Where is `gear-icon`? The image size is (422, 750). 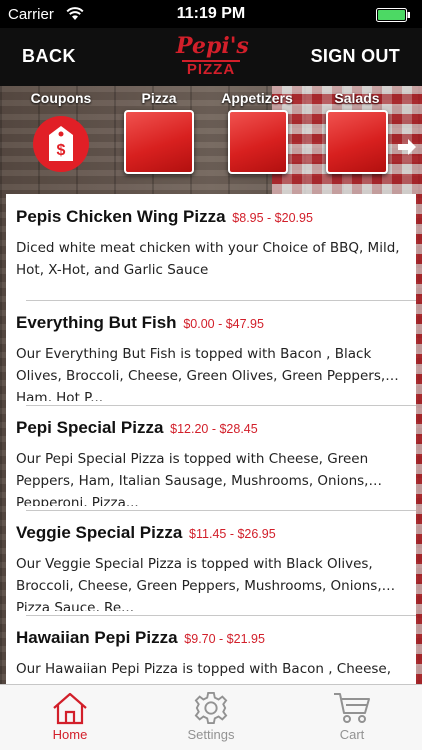
gear-icon is located at coordinates (211, 708).